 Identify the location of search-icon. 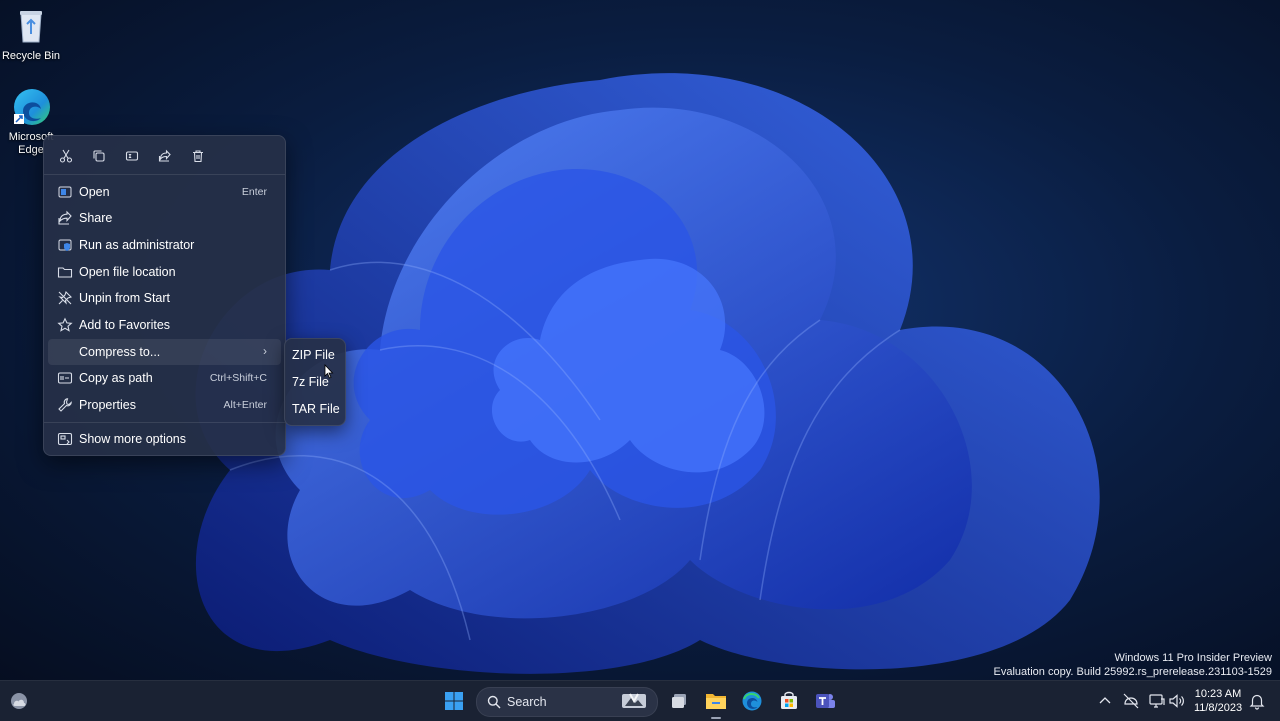
(494, 702).